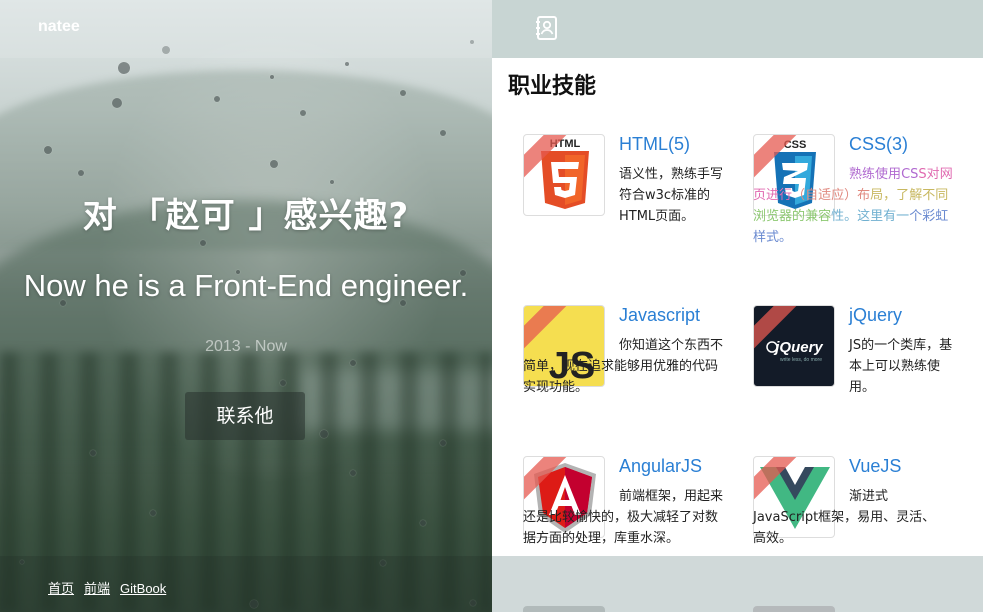 This screenshot has width=983, height=612. Describe the element at coordinates (737, 584) in the screenshot. I see `bottom-overlay` at that location.